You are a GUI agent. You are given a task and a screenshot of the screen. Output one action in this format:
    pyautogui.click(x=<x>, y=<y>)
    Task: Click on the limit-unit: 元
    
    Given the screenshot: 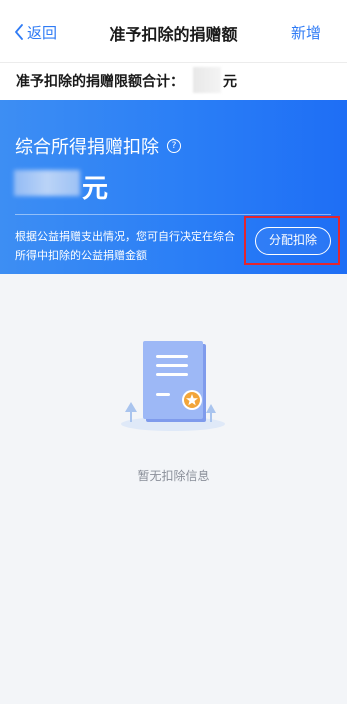 What is the action you would take?
    pyautogui.click(x=230, y=82)
    